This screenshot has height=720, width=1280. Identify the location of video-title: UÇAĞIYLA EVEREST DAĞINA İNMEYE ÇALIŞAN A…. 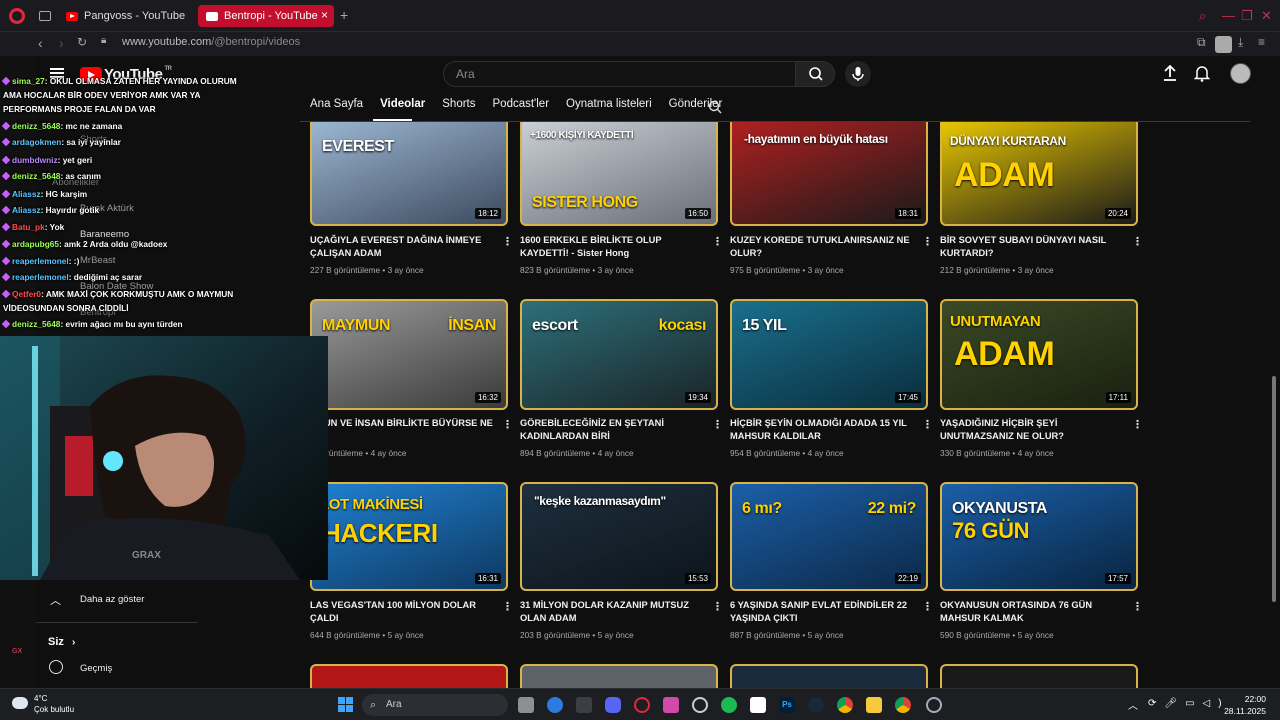
(405, 247).